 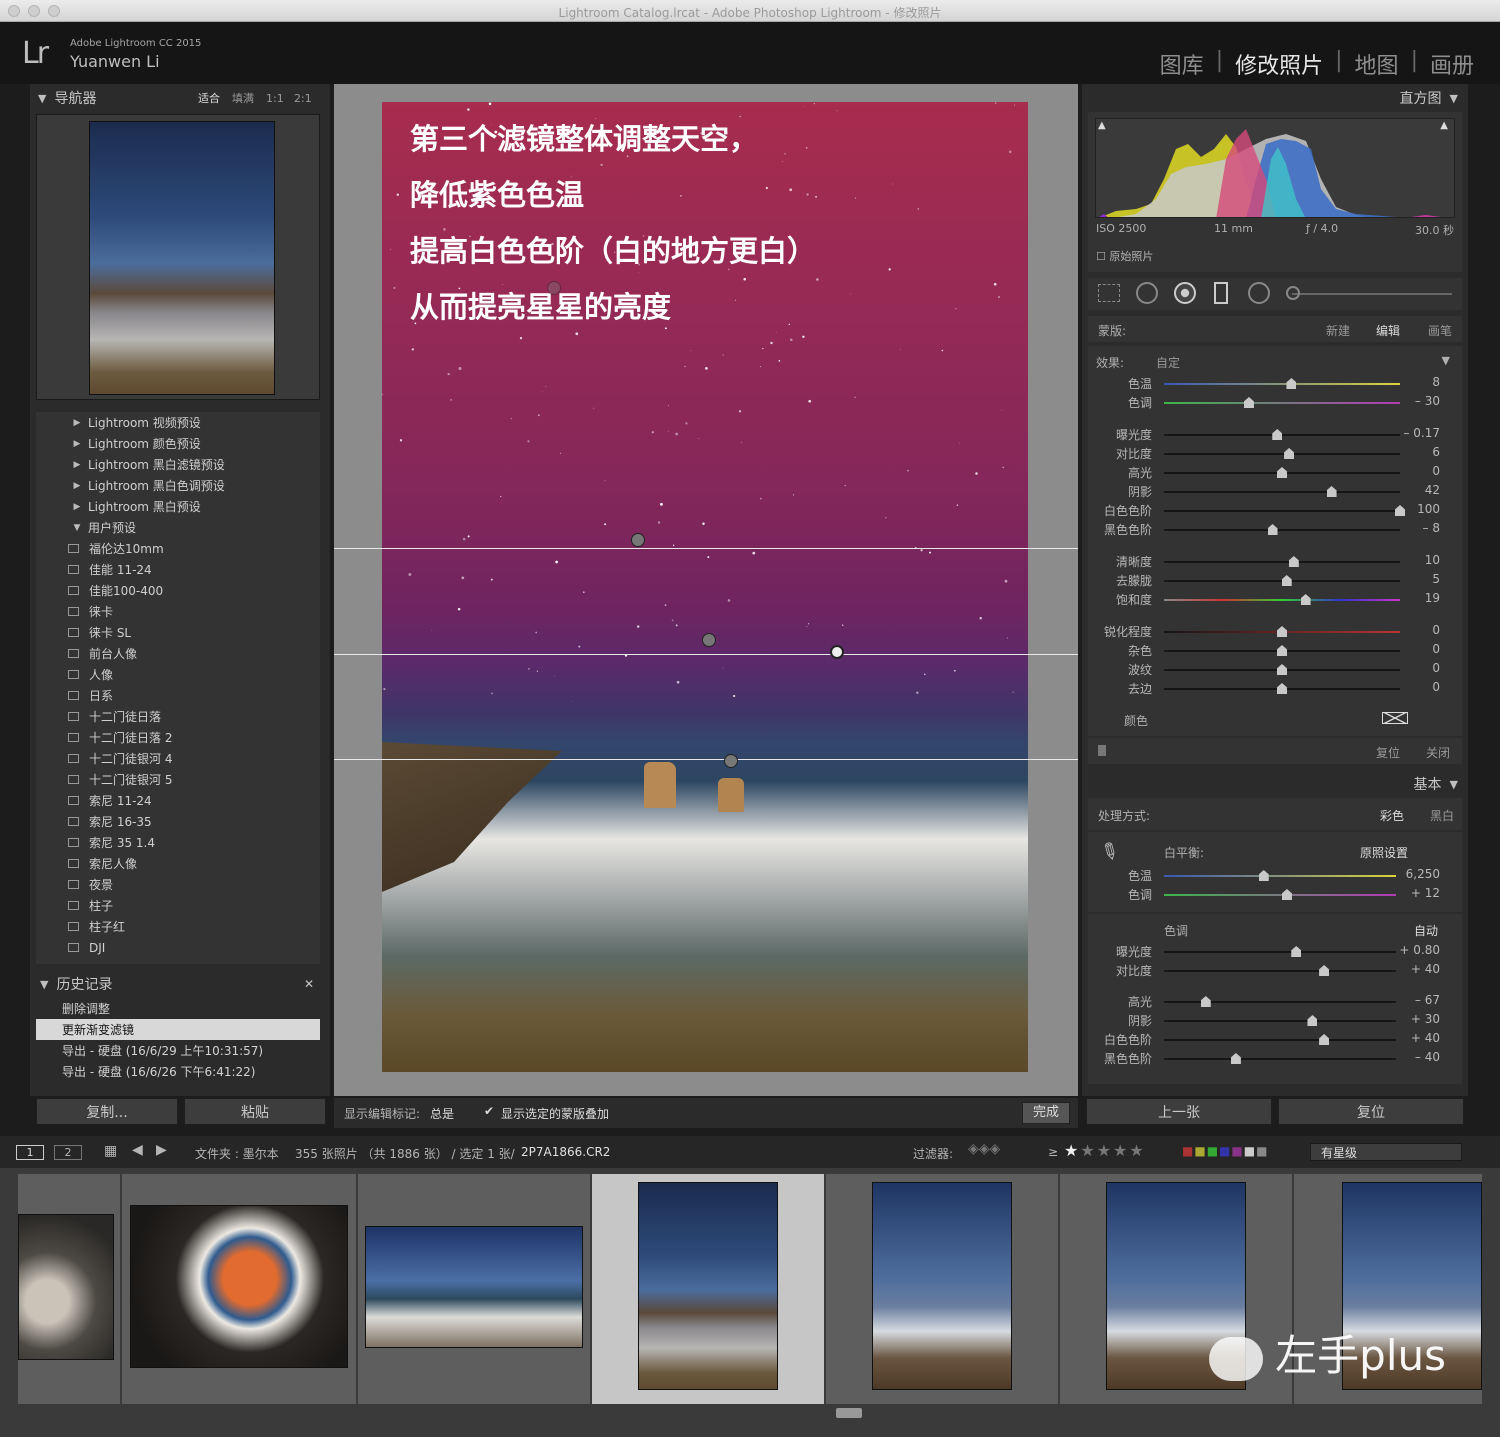 What do you see at coordinates (1105, 1150) in the screenshot?
I see `star-rating-icon: ★★★★★` at bounding box center [1105, 1150].